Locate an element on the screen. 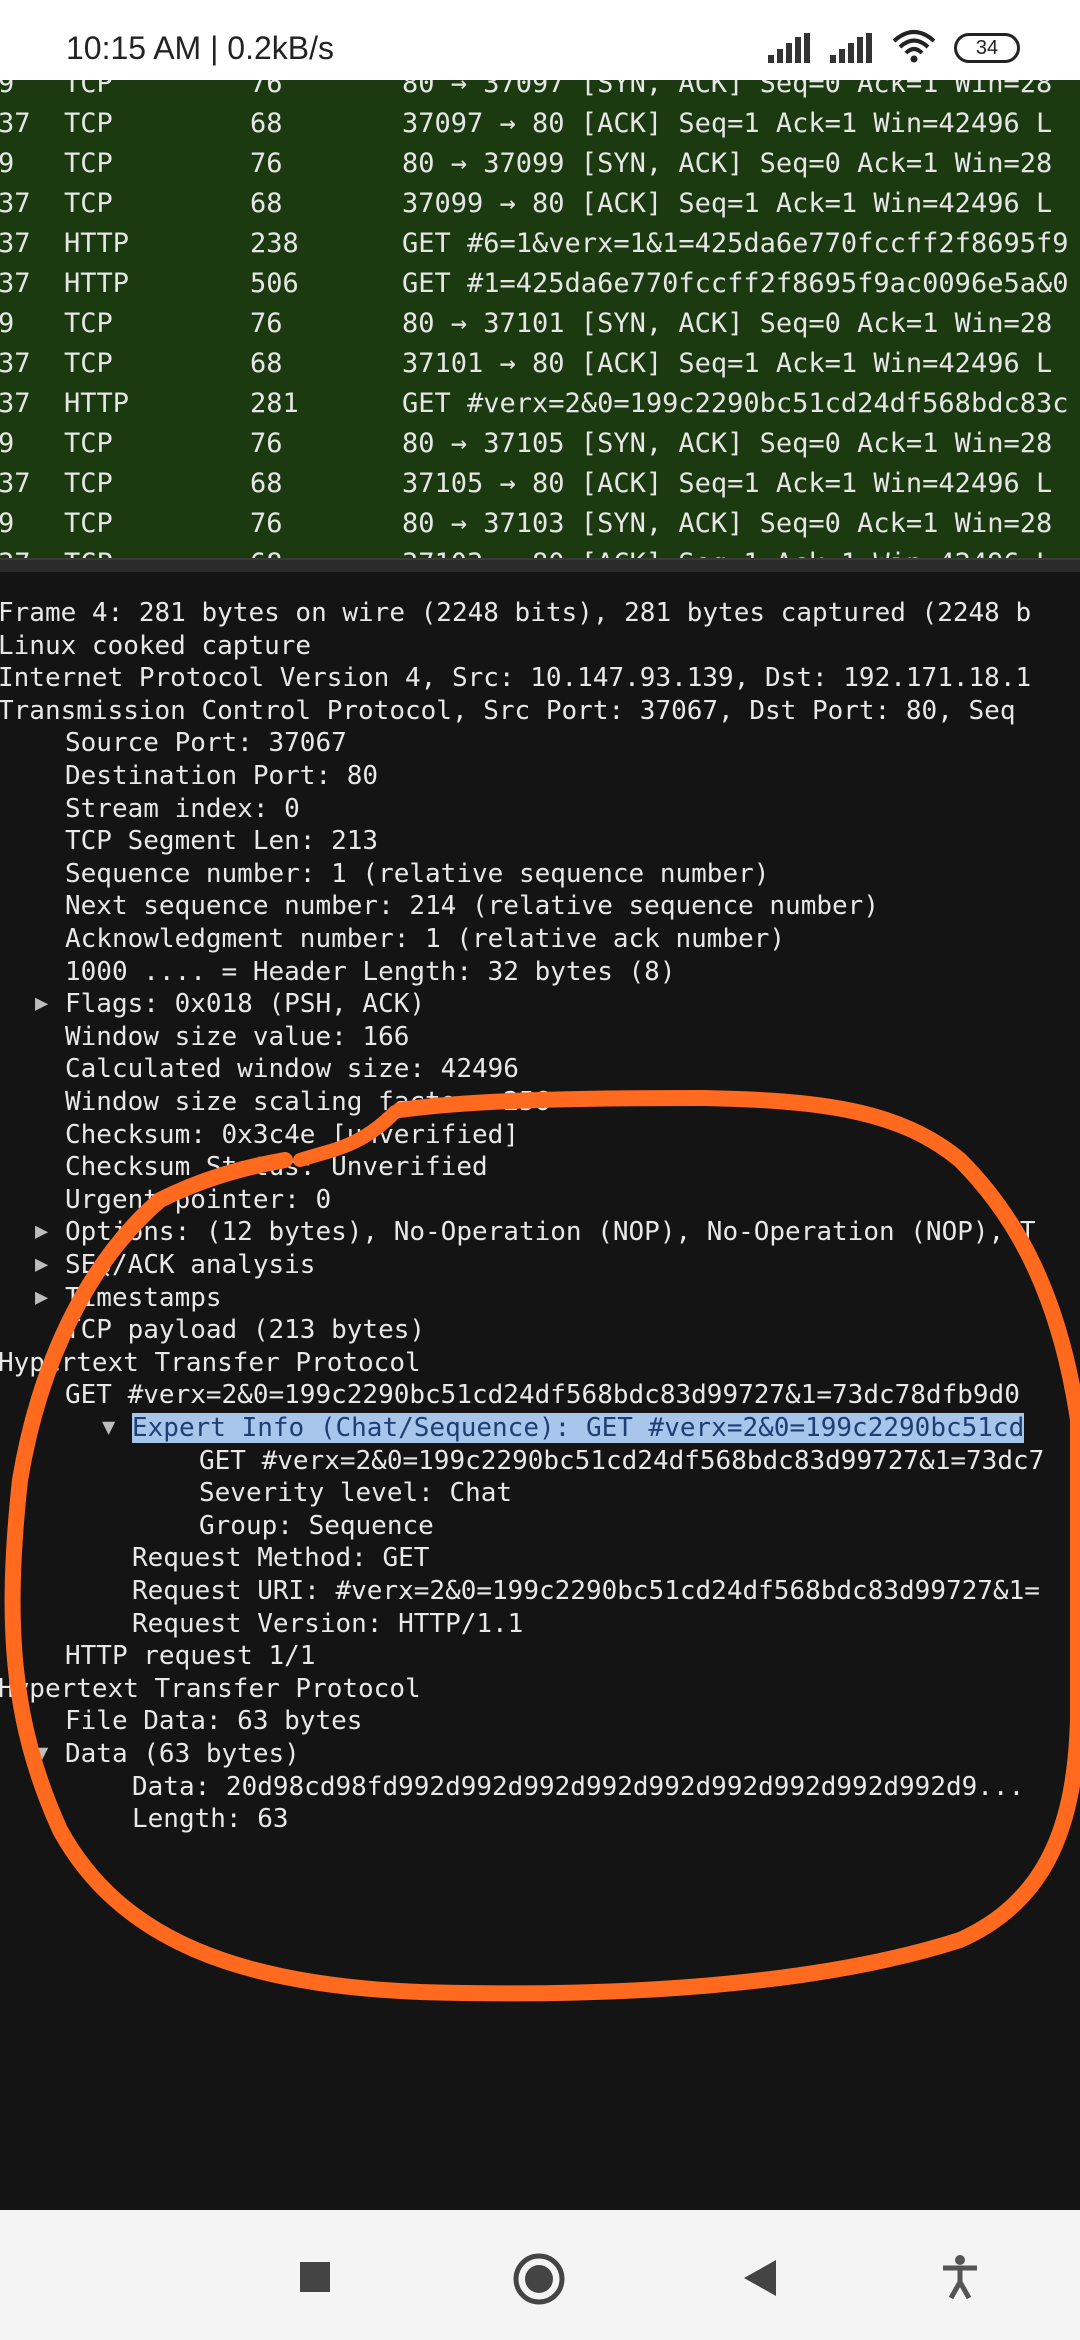 The image size is (1080, 2340). tree-row-label: Severity level: Chat is located at coordinates (356, 1493).